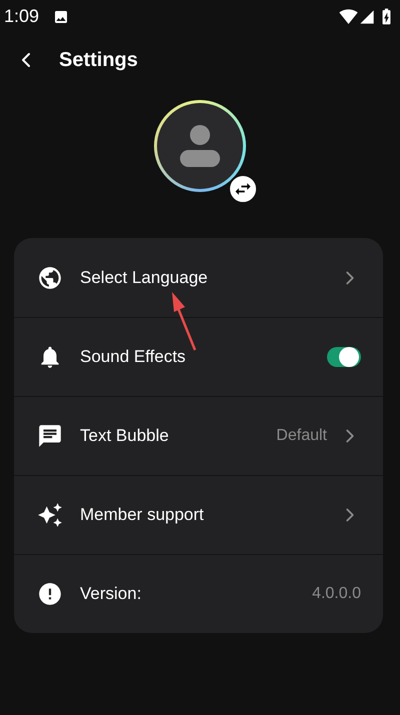 This screenshot has width=400, height=715. I want to click on sparkle-icon, so click(50, 515).